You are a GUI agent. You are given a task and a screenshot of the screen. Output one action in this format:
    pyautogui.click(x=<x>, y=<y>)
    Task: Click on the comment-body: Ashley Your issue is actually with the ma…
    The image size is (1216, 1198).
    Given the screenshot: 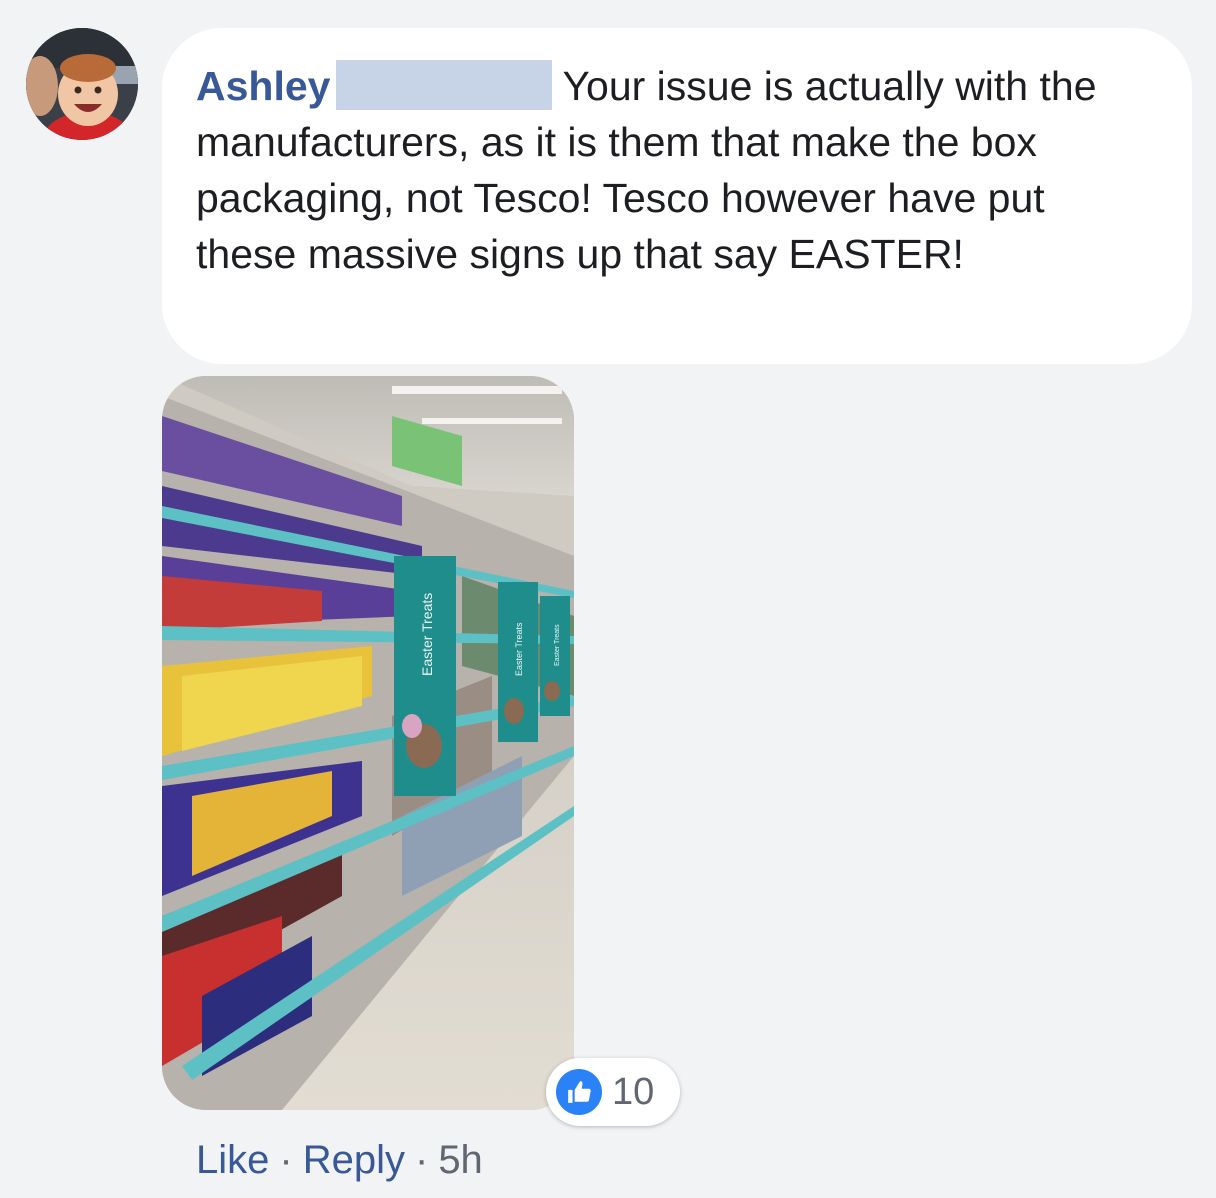 What is the action you would take?
    pyautogui.click(x=674, y=170)
    